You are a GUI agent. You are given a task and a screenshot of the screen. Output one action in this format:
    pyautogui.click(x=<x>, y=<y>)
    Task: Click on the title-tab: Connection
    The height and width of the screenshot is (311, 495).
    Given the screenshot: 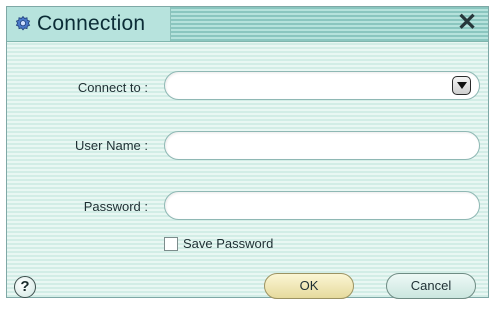 What is the action you would take?
    pyautogui.click(x=89, y=24)
    